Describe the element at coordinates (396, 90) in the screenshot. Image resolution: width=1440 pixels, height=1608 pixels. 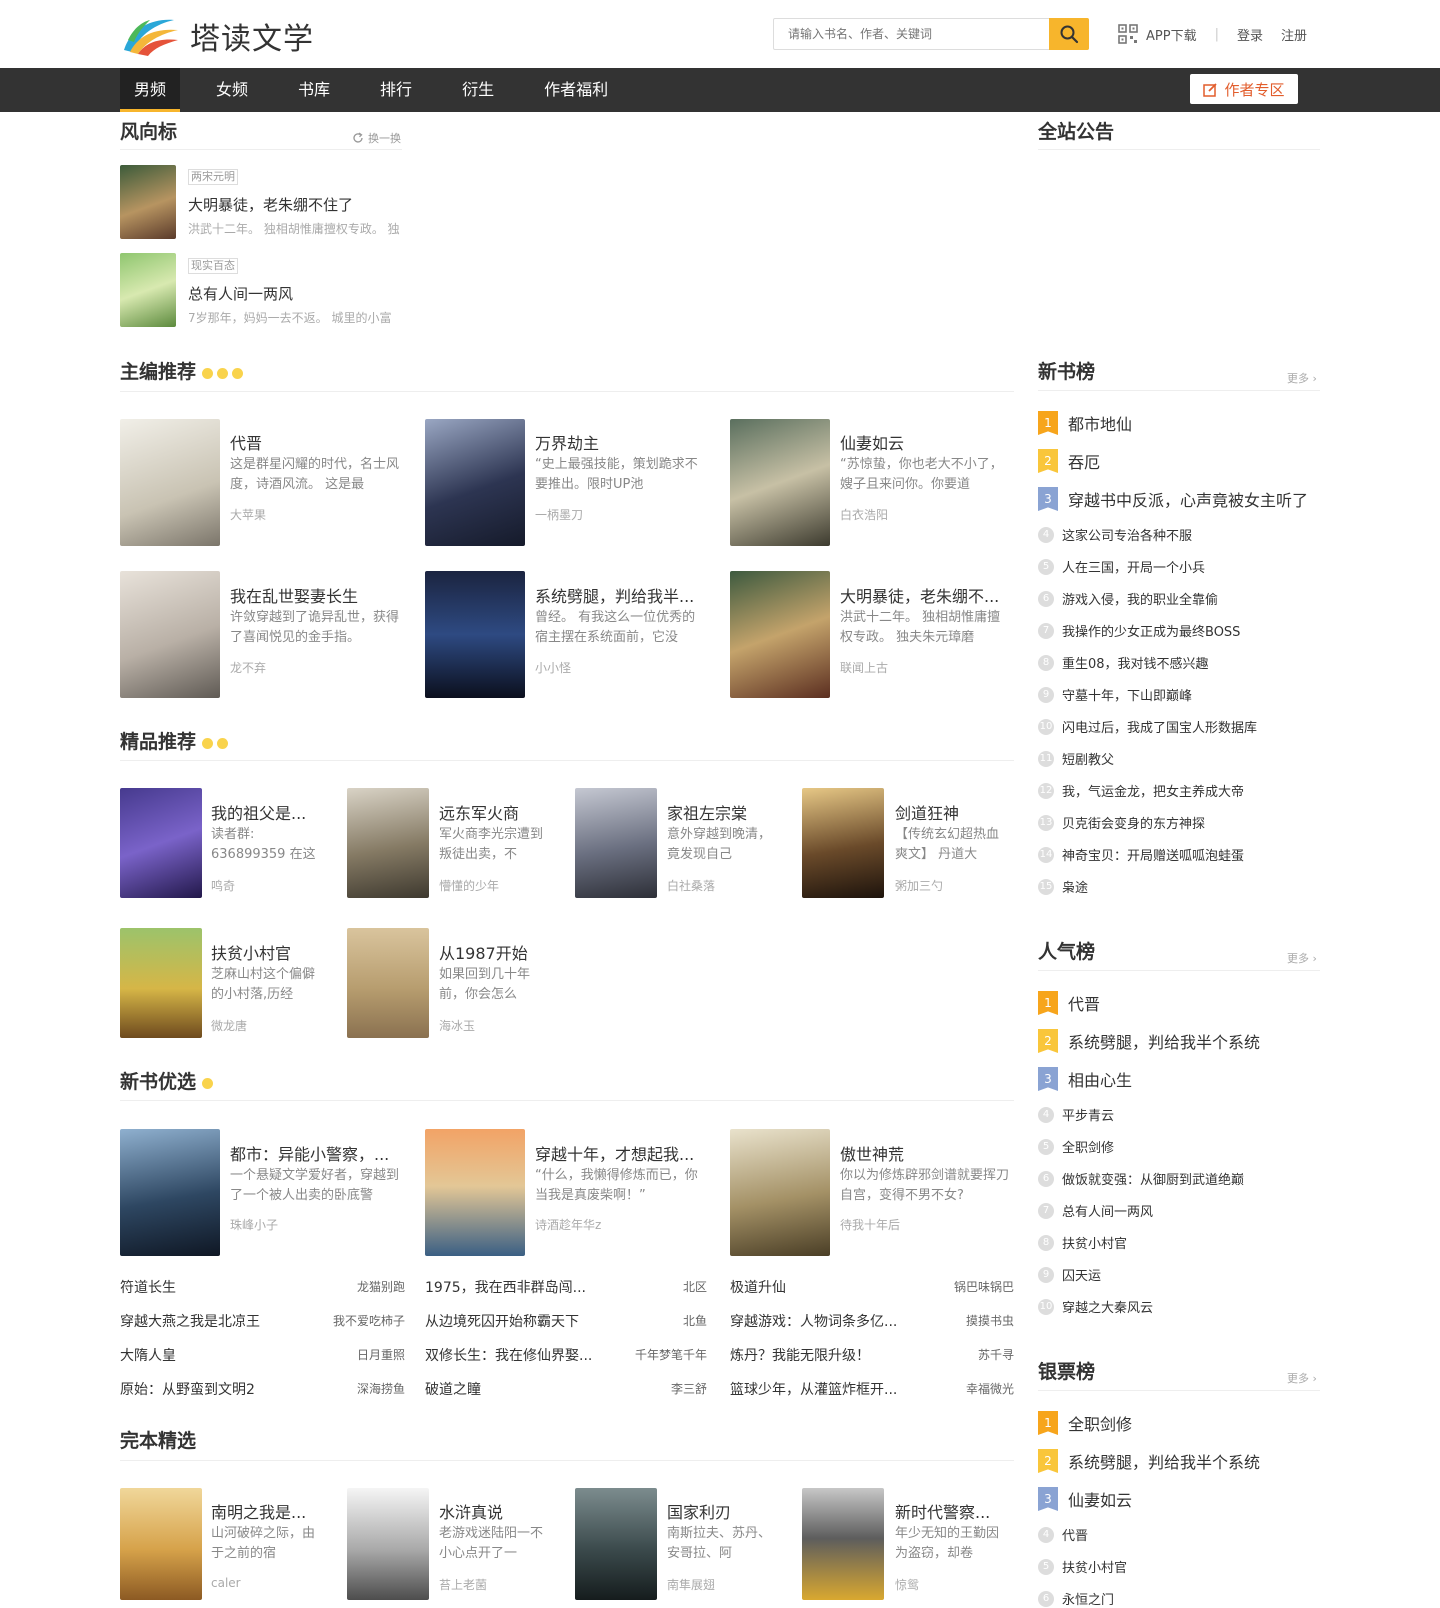
I see `nav-item-ranking: 排行` at that location.